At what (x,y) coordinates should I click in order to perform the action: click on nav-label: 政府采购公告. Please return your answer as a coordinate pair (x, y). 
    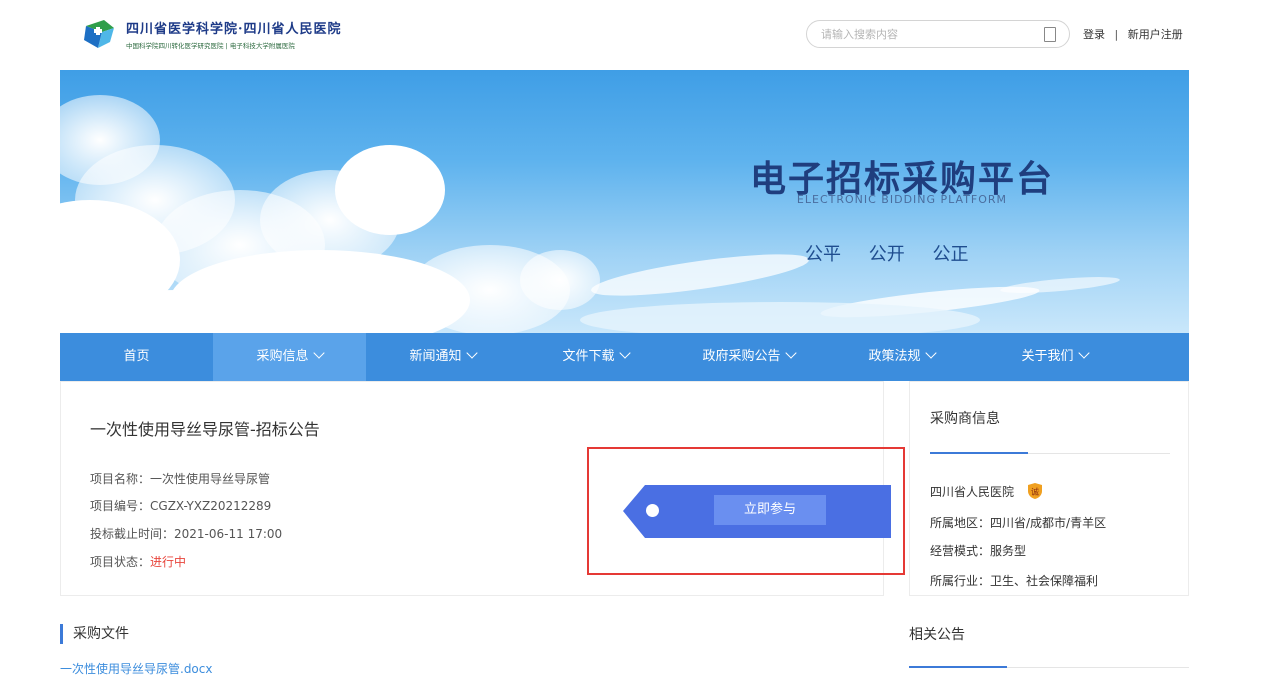
    Looking at the image, I should click on (741, 356).